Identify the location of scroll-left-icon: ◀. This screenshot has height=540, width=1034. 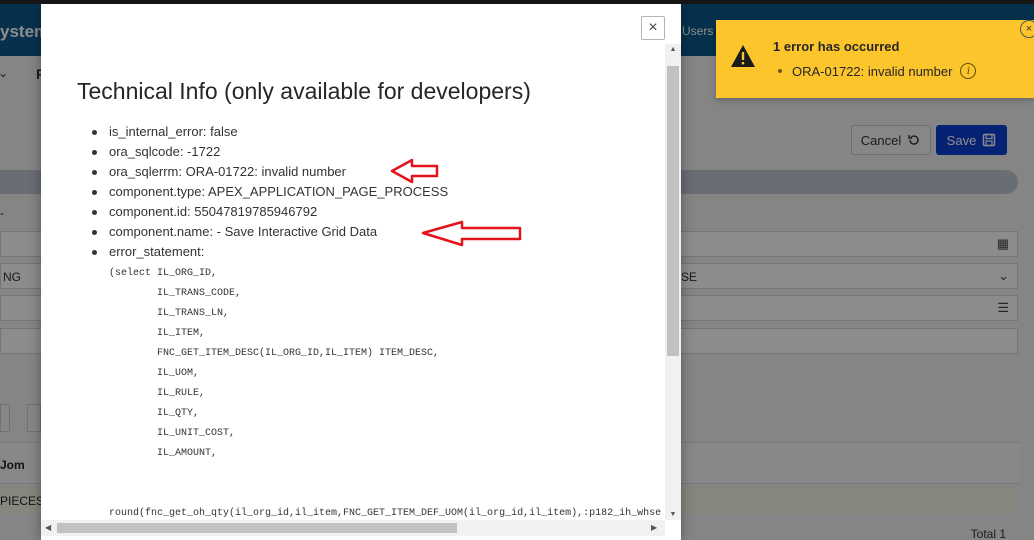
(48, 527).